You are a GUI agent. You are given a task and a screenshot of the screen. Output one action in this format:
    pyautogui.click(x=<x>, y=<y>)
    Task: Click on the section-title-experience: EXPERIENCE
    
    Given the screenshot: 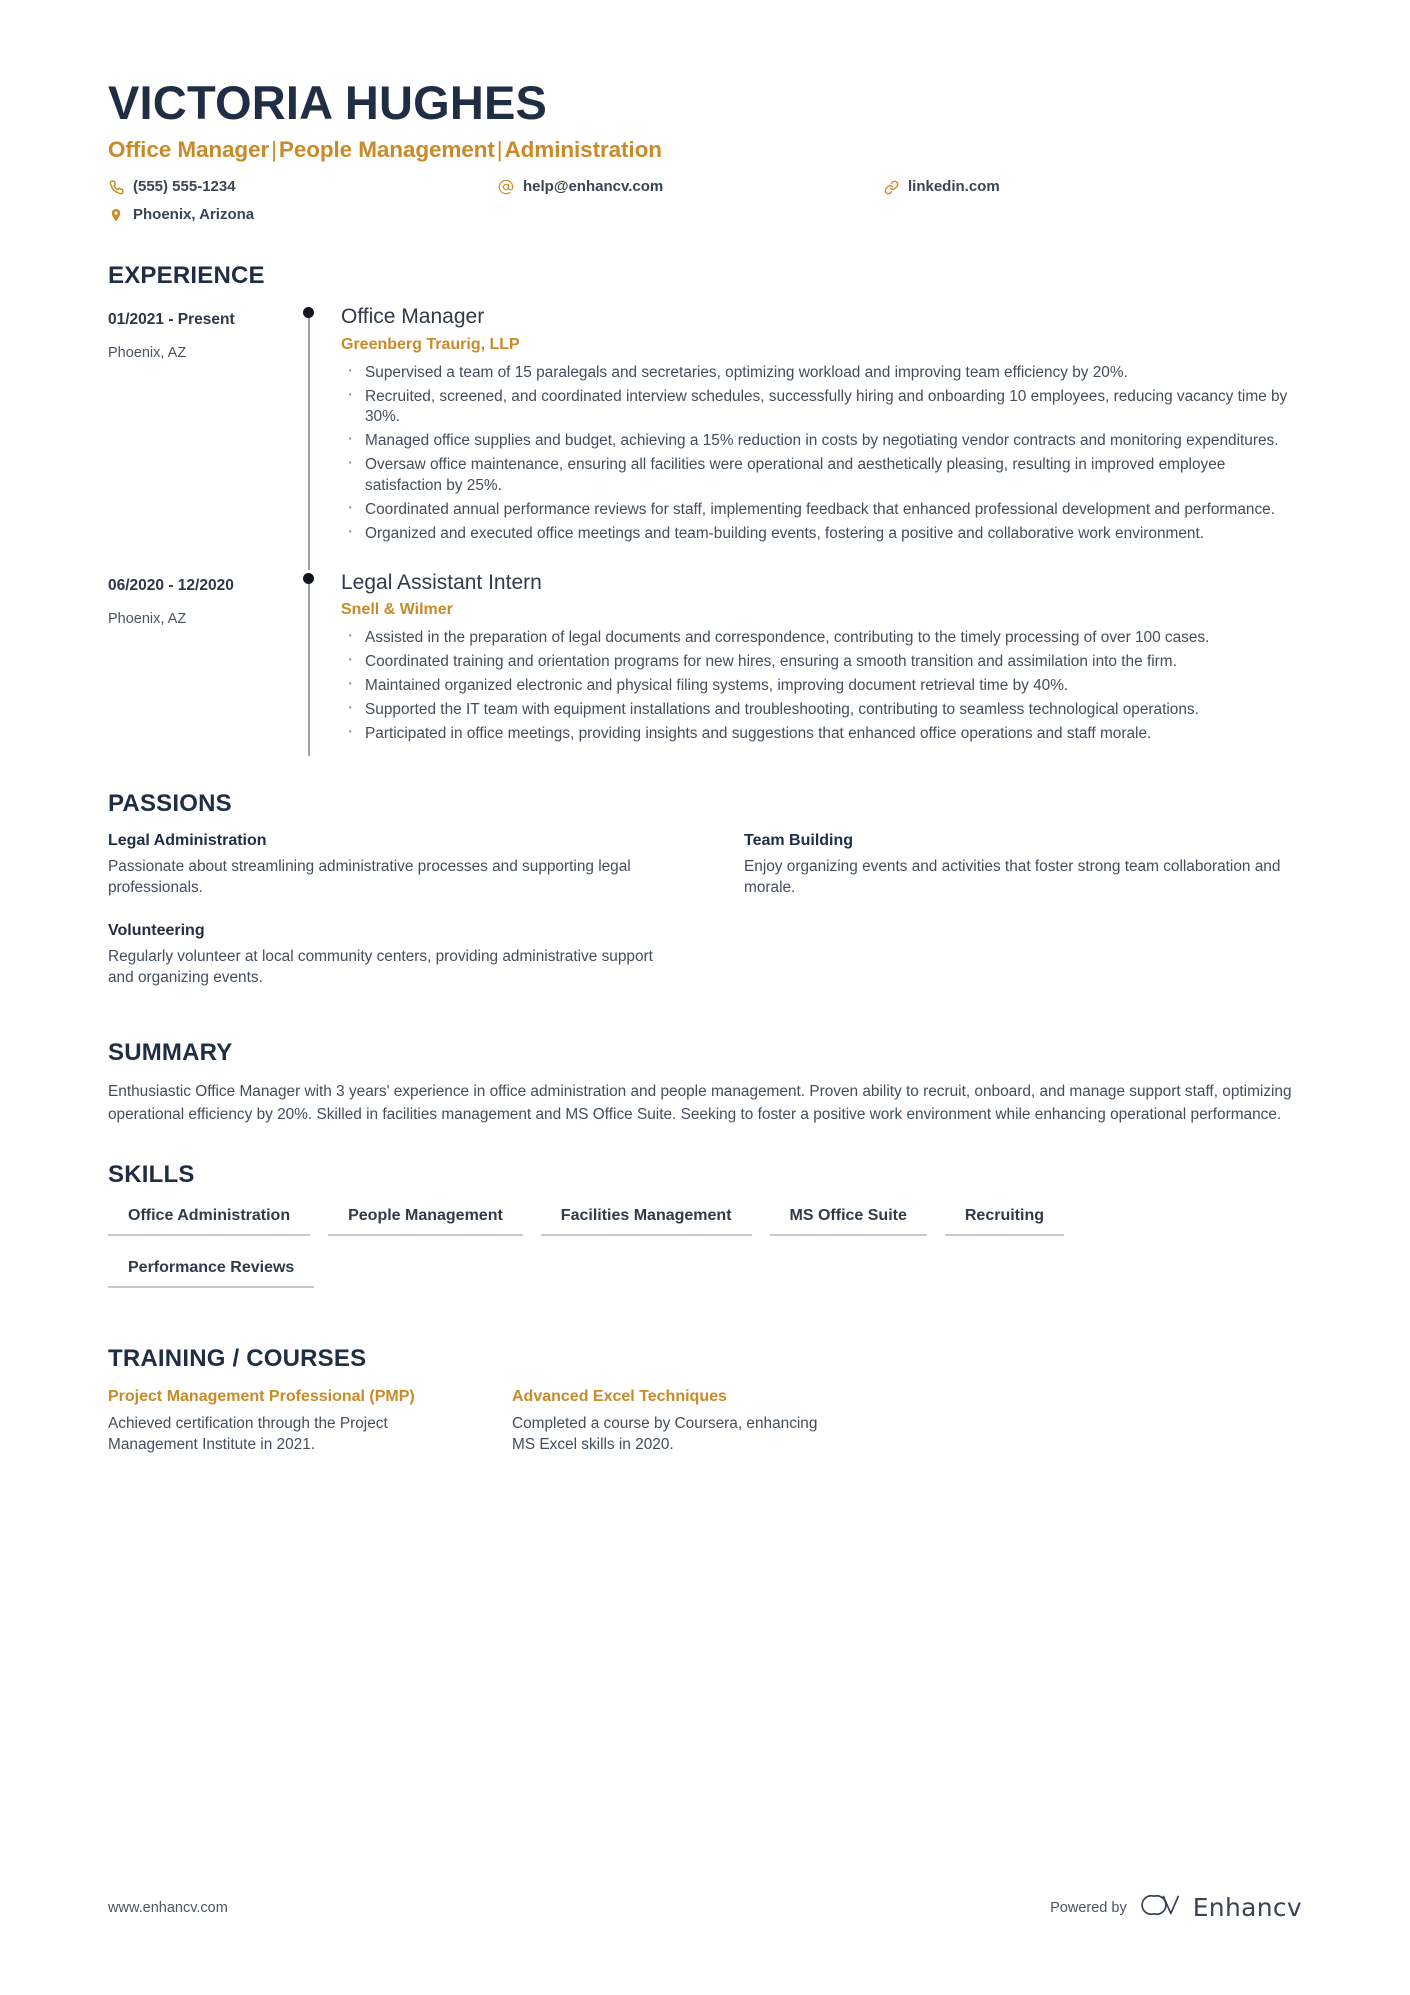 What is the action you would take?
    pyautogui.click(x=186, y=276)
    